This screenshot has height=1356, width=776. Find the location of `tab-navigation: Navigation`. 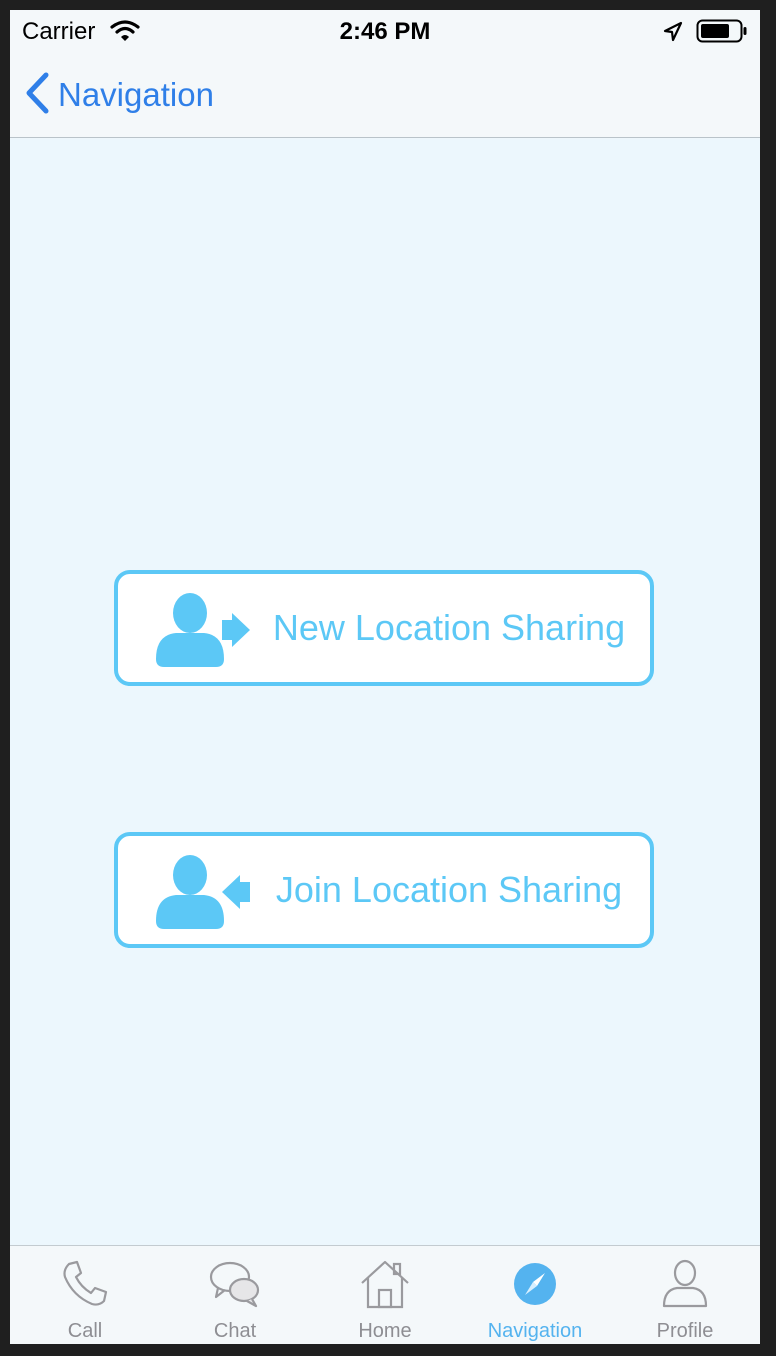

tab-navigation: Navigation is located at coordinates (535, 1295).